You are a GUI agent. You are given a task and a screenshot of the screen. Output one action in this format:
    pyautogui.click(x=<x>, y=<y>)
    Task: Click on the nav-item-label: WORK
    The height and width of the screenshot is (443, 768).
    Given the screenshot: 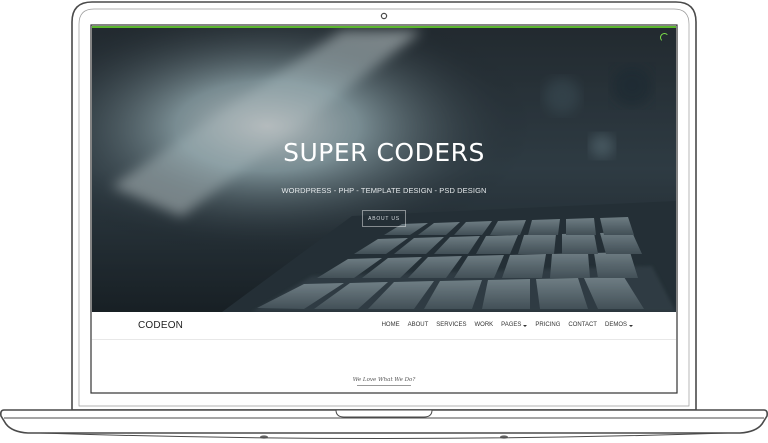 What is the action you would take?
    pyautogui.click(x=484, y=325)
    